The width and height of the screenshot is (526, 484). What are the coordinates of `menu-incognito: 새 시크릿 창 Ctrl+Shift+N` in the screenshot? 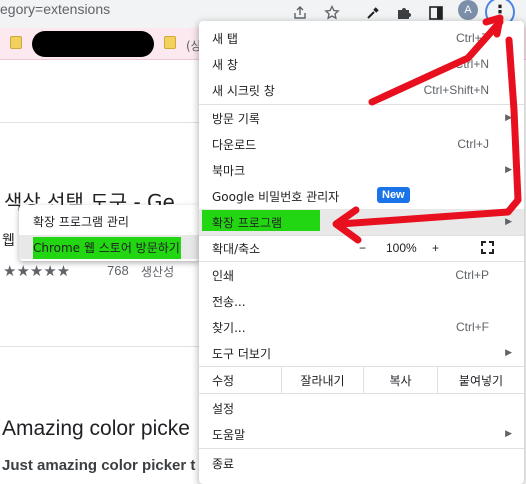 It's located at (361, 90).